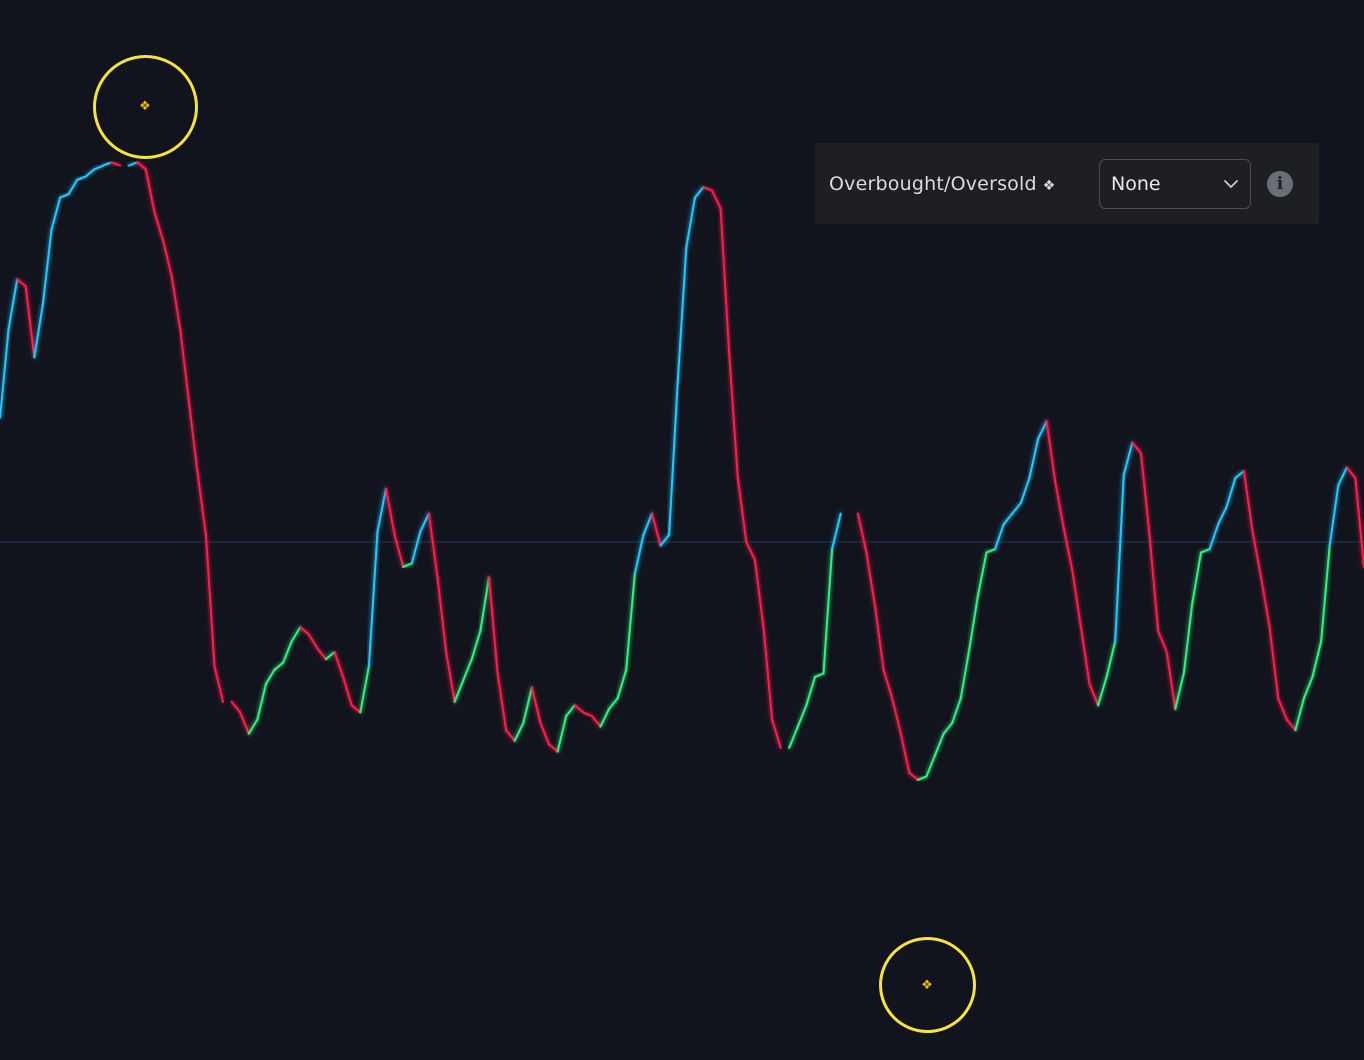 The width and height of the screenshot is (1364, 1060). I want to click on overbought-signal-icon: ❖, so click(145, 106).